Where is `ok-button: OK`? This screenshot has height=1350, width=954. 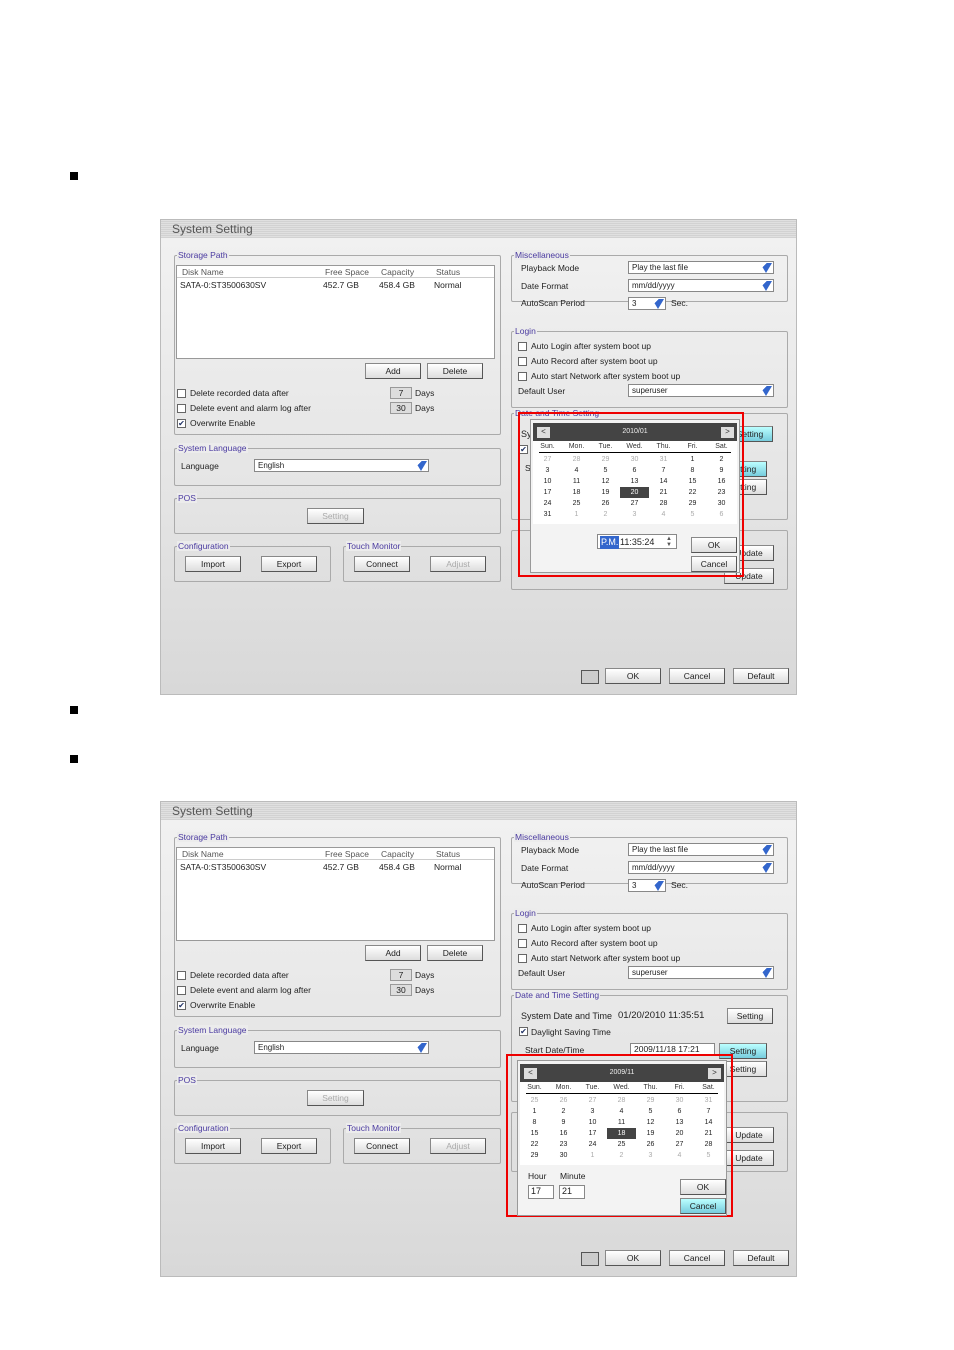
ok-button: OK is located at coordinates (633, 1258).